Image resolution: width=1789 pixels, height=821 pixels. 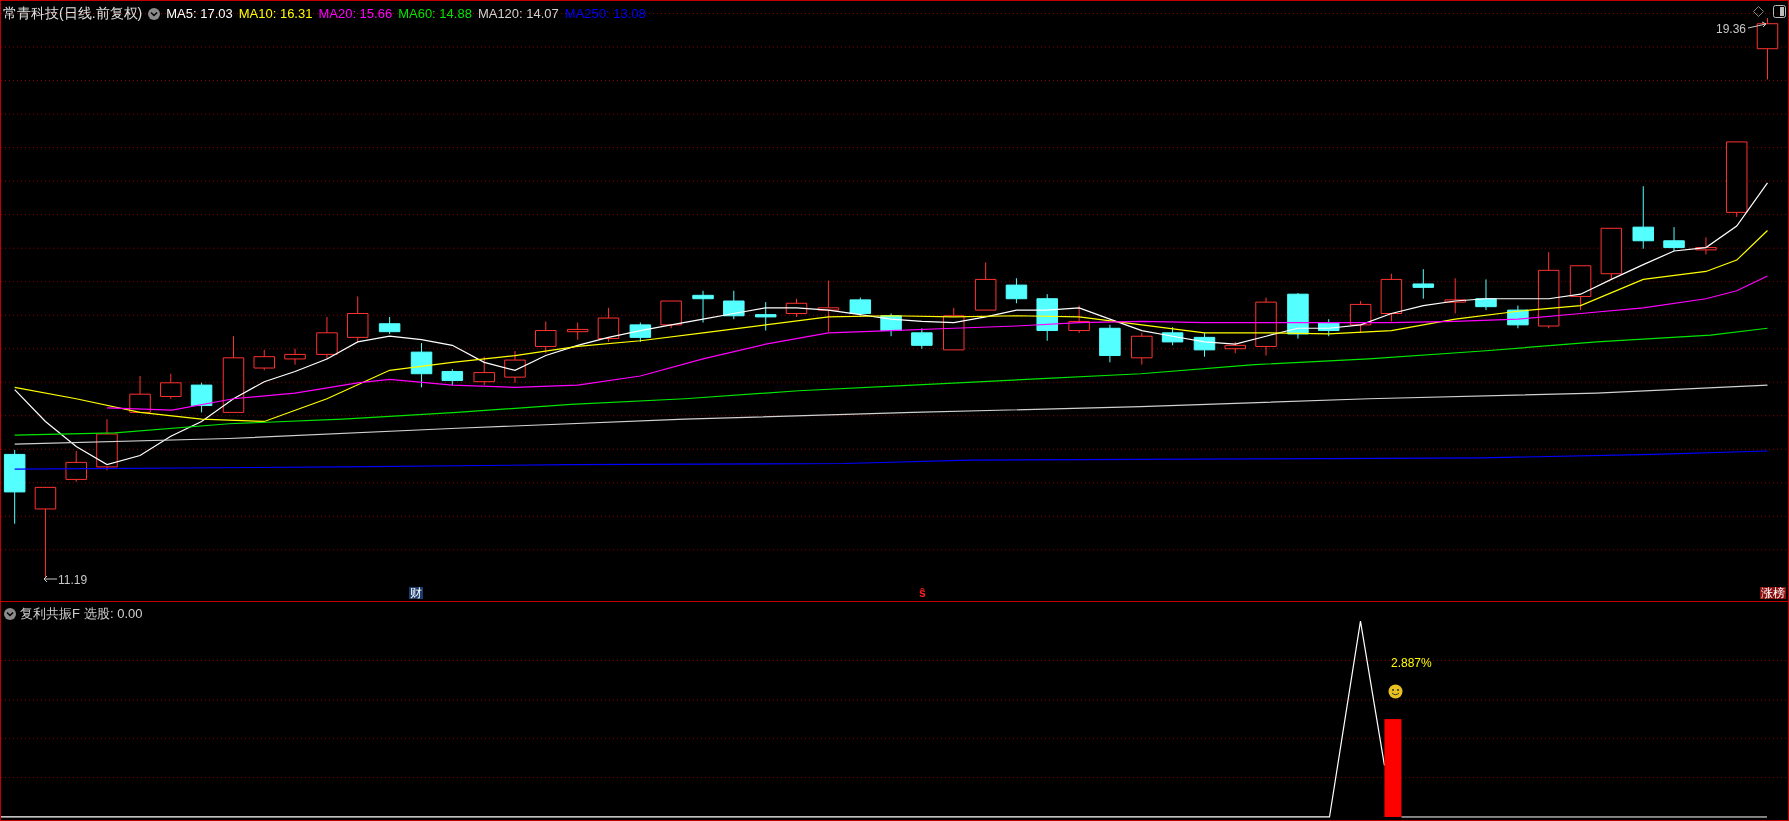 What do you see at coordinates (1773, 593) in the screenshot?
I see `event-marker: 涨榜` at bounding box center [1773, 593].